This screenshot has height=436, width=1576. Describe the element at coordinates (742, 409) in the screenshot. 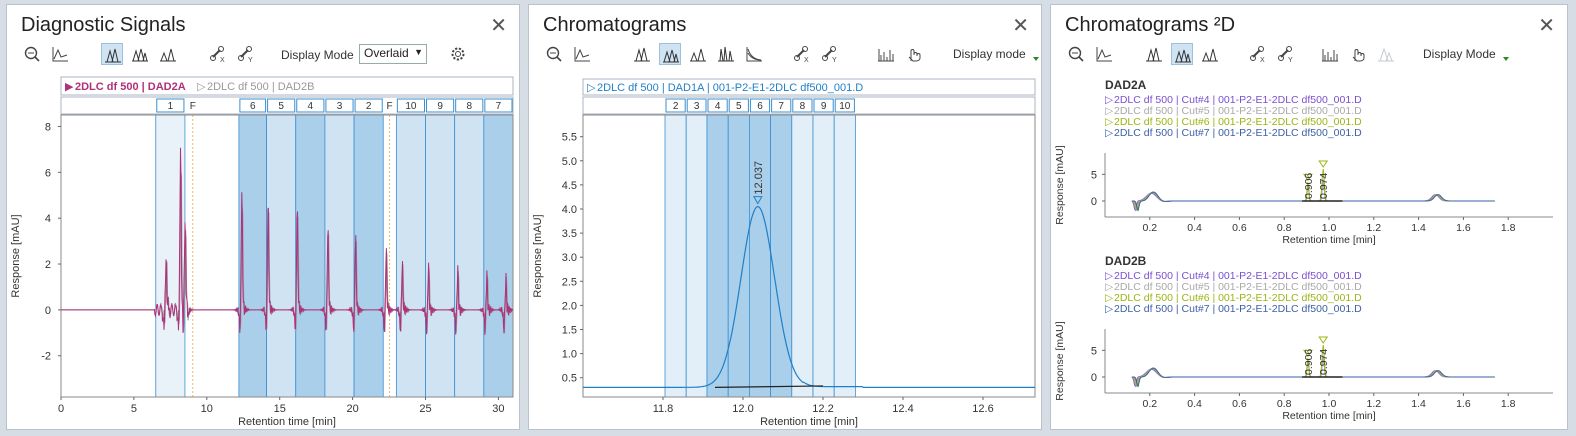

I see `x-tick-label: 12.0` at that location.